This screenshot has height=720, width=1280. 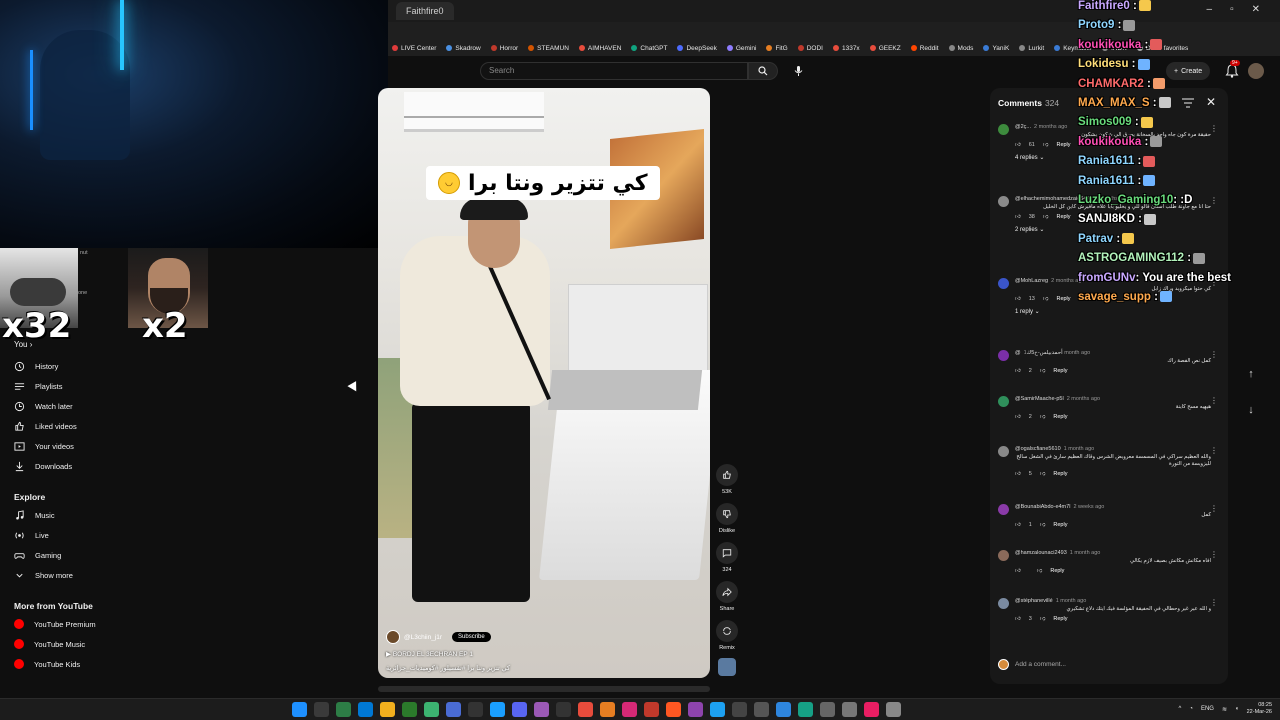 I want to click on search-button, so click(x=763, y=71).